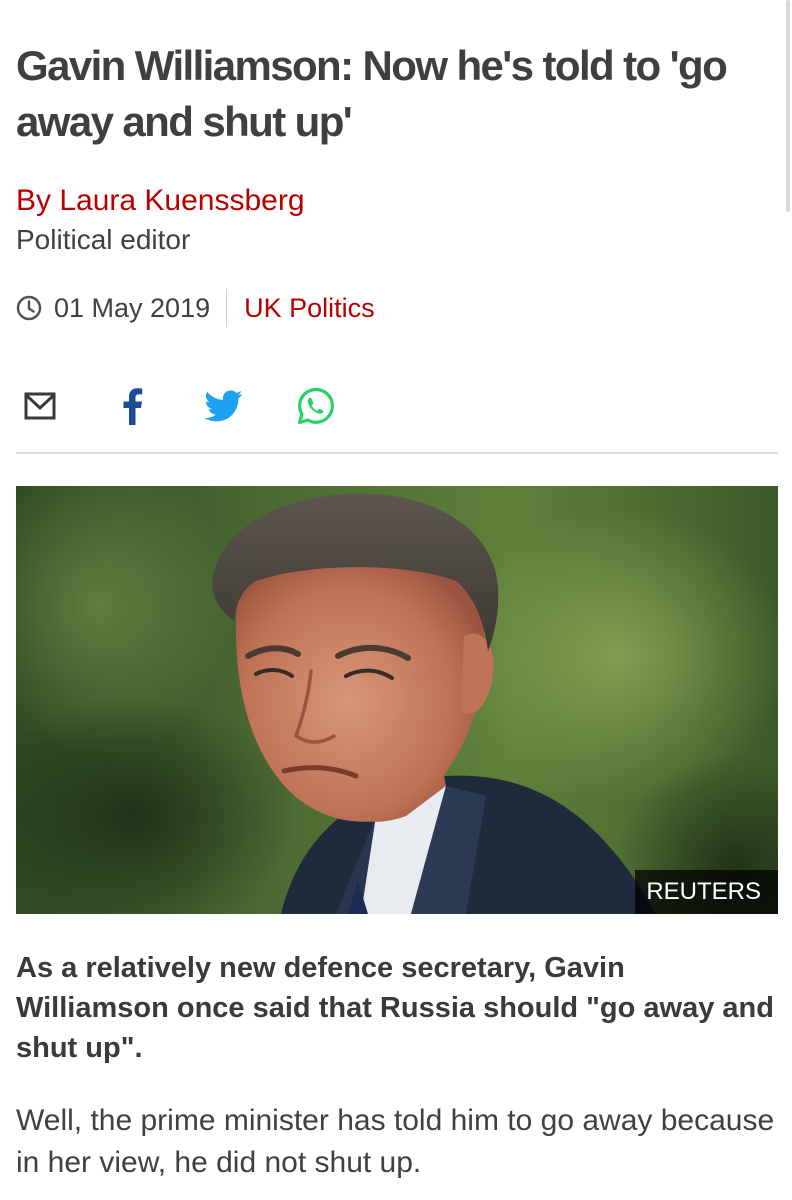 This screenshot has width=792, height=1200. What do you see at coordinates (309, 308) in the screenshot?
I see `section-link: UK Politics` at bounding box center [309, 308].